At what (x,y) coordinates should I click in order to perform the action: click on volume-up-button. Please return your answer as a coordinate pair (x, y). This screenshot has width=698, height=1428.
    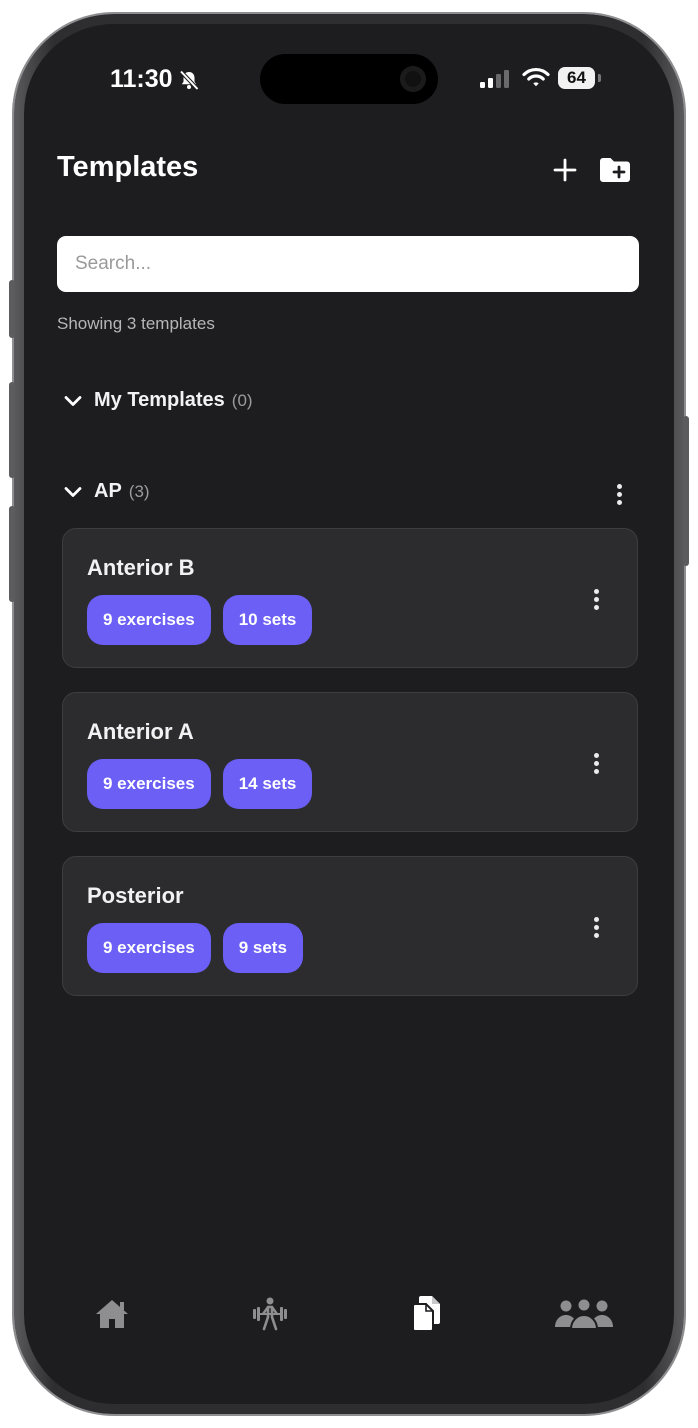
    Looking at the image, I should click on (12, 430).